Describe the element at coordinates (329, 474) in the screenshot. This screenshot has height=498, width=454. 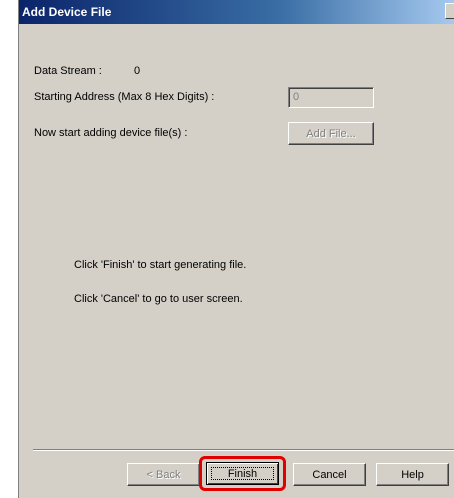
I see `cancel-button: Cancel` at that location.